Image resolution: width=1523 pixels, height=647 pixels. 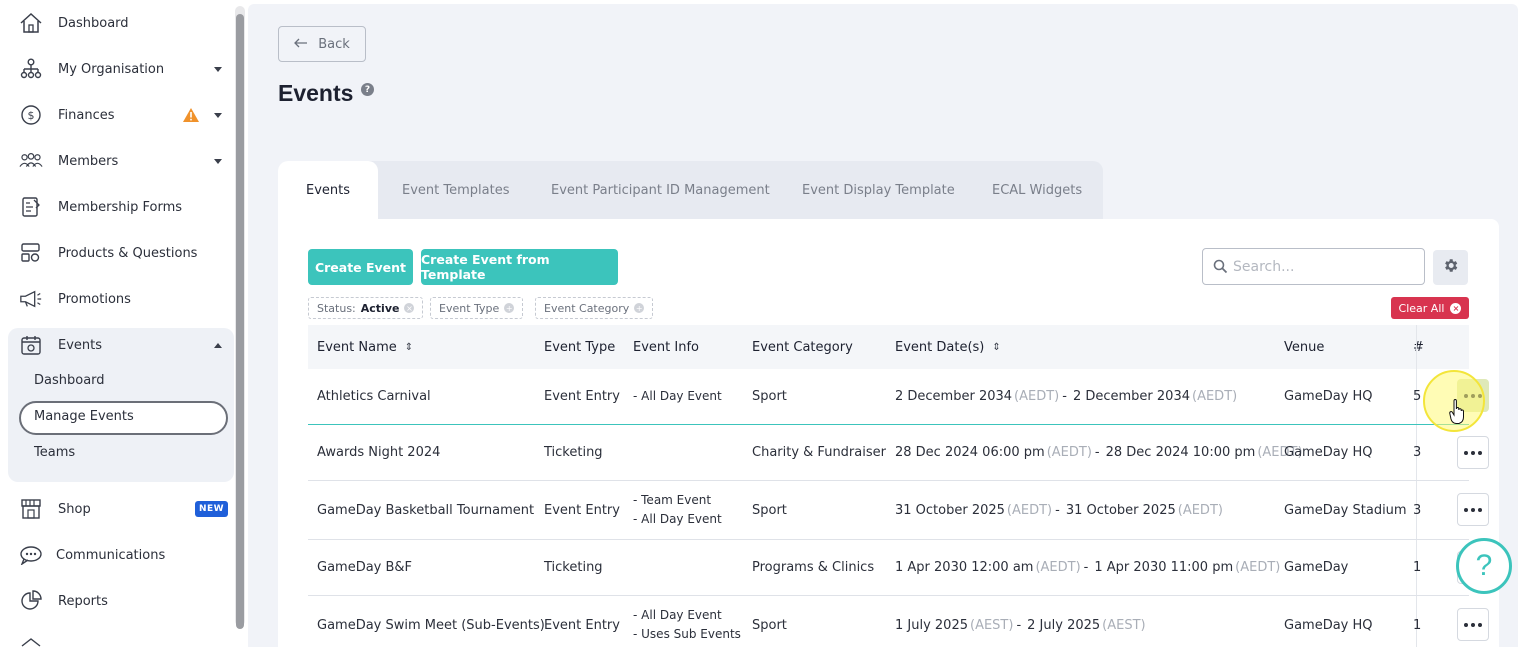 What do you see at coordinates (878, 190) in the screenshot?
I see `tab-event-display-template: Event Display Template` at bounding box center [878, 190].